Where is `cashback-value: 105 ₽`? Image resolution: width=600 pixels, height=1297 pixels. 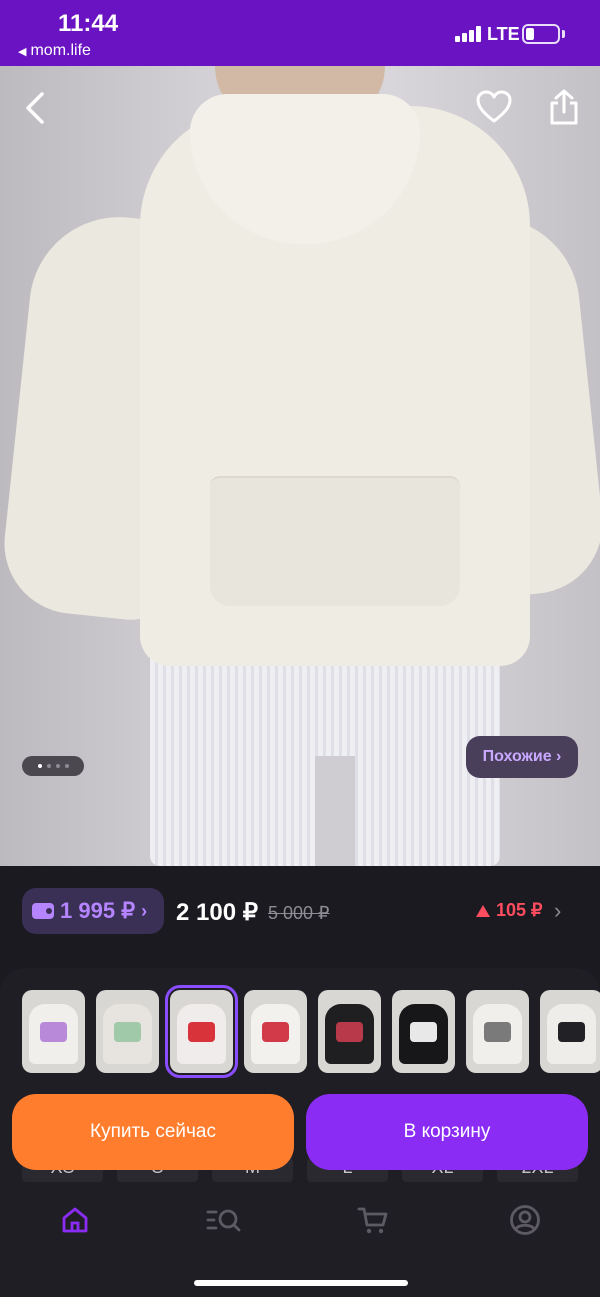
cashback-value: 105 ₽ is located at coordinates (519, 910).